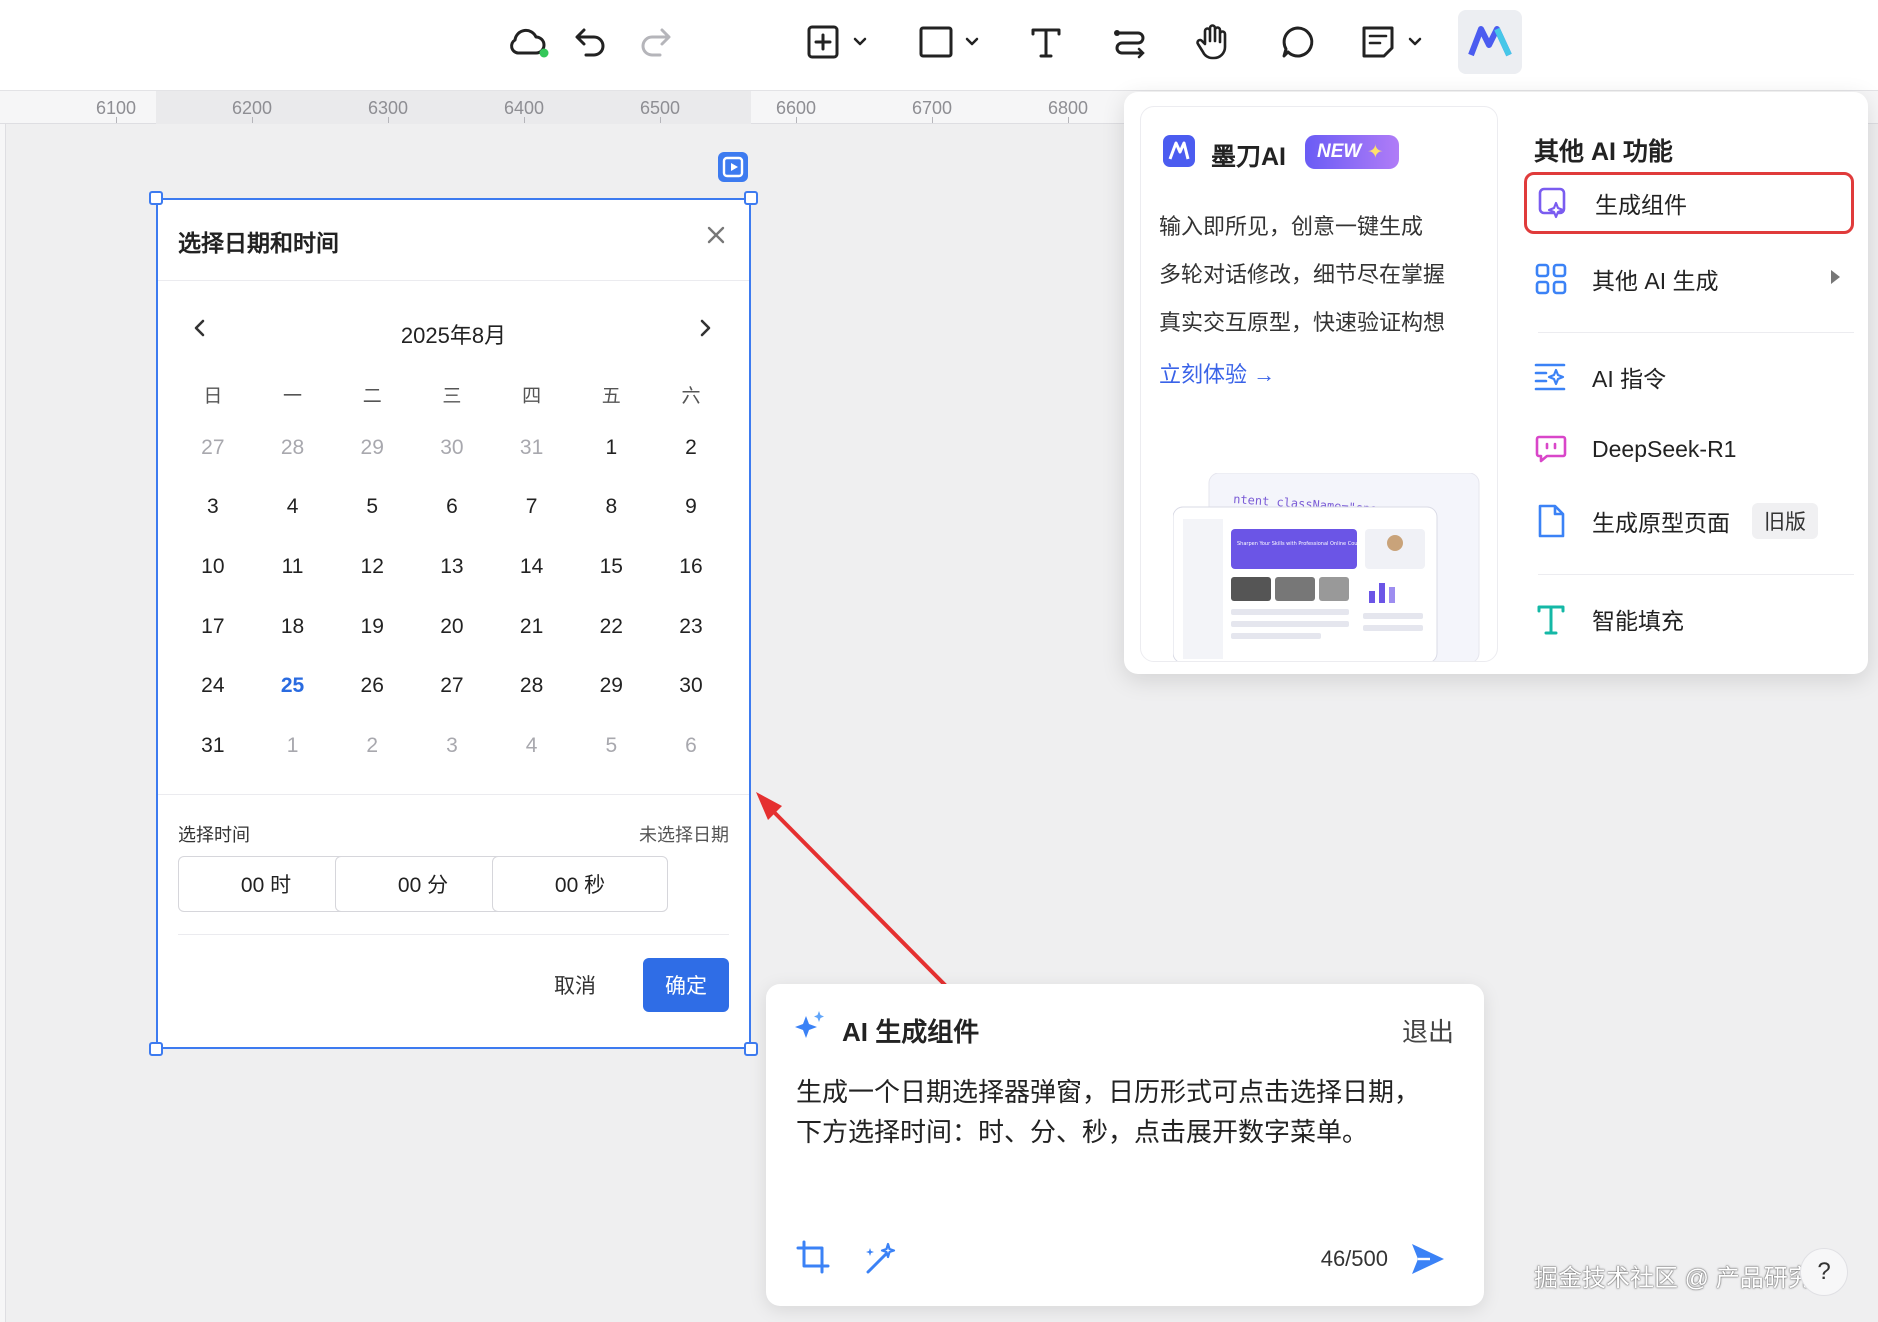 Image resolution: width=1878 pixels, height=1322 pixels. What do you see at coordinates (1551, 619) in the screenshot?
I see `text-fill-icon` at bounding box center [1551, 619].